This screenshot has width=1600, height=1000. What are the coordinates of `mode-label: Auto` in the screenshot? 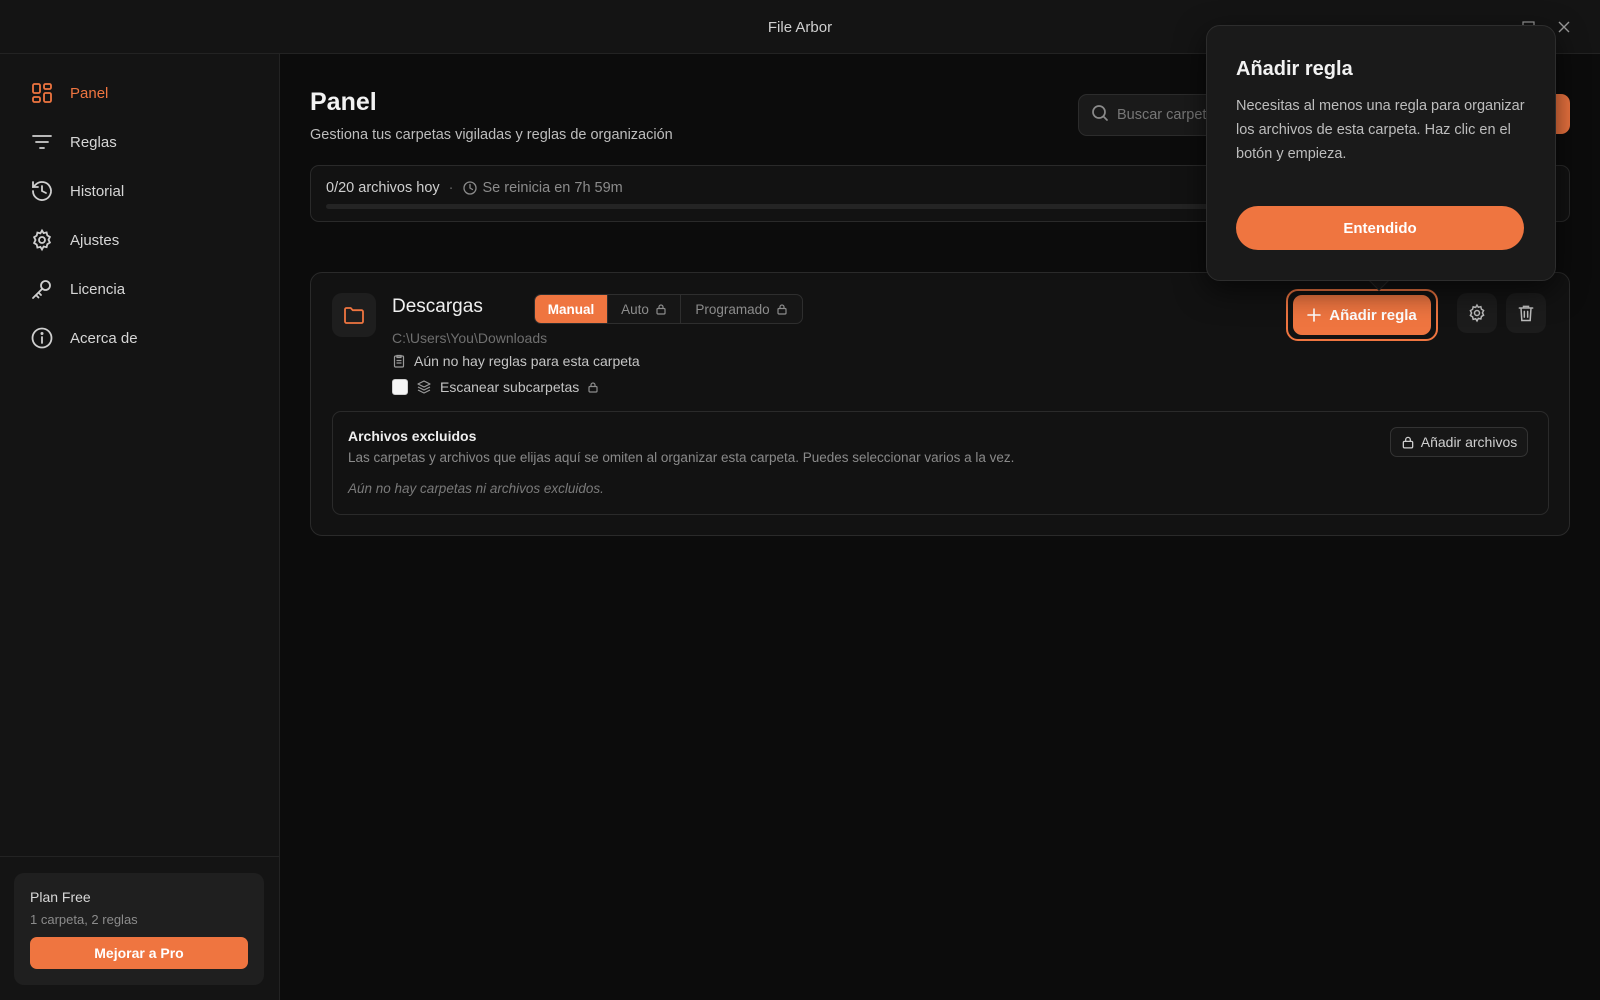 It's located at (635, 309).